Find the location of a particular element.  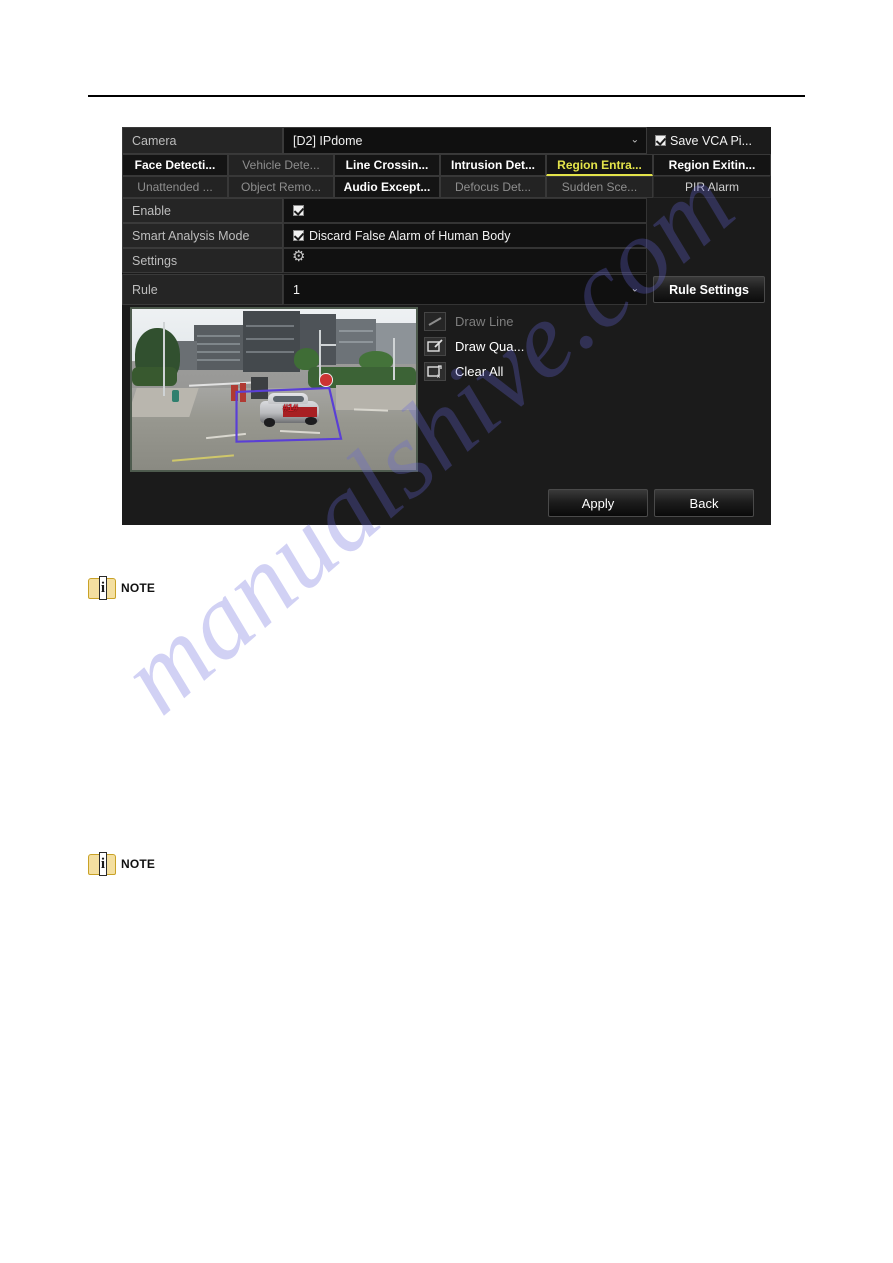

discard-false-alarm-checkbox: Discard False Alarm of Human Body is located at coordinates (465, 235).